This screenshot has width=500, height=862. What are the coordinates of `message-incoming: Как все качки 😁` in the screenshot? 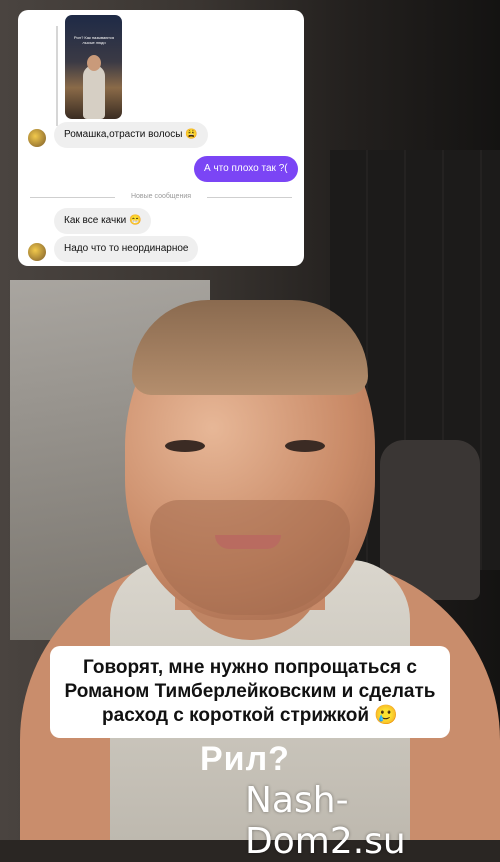 It's located at (103, 221).